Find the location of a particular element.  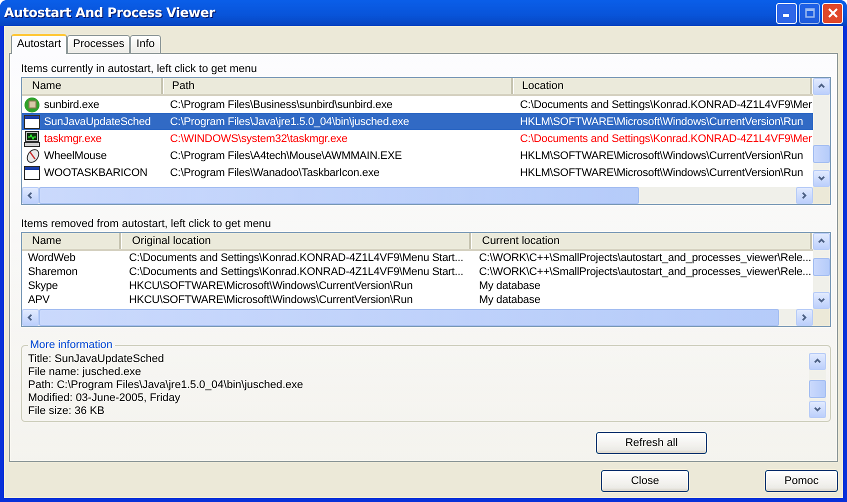

dialog-button: Pomoc is located at coordinates (801, 481).